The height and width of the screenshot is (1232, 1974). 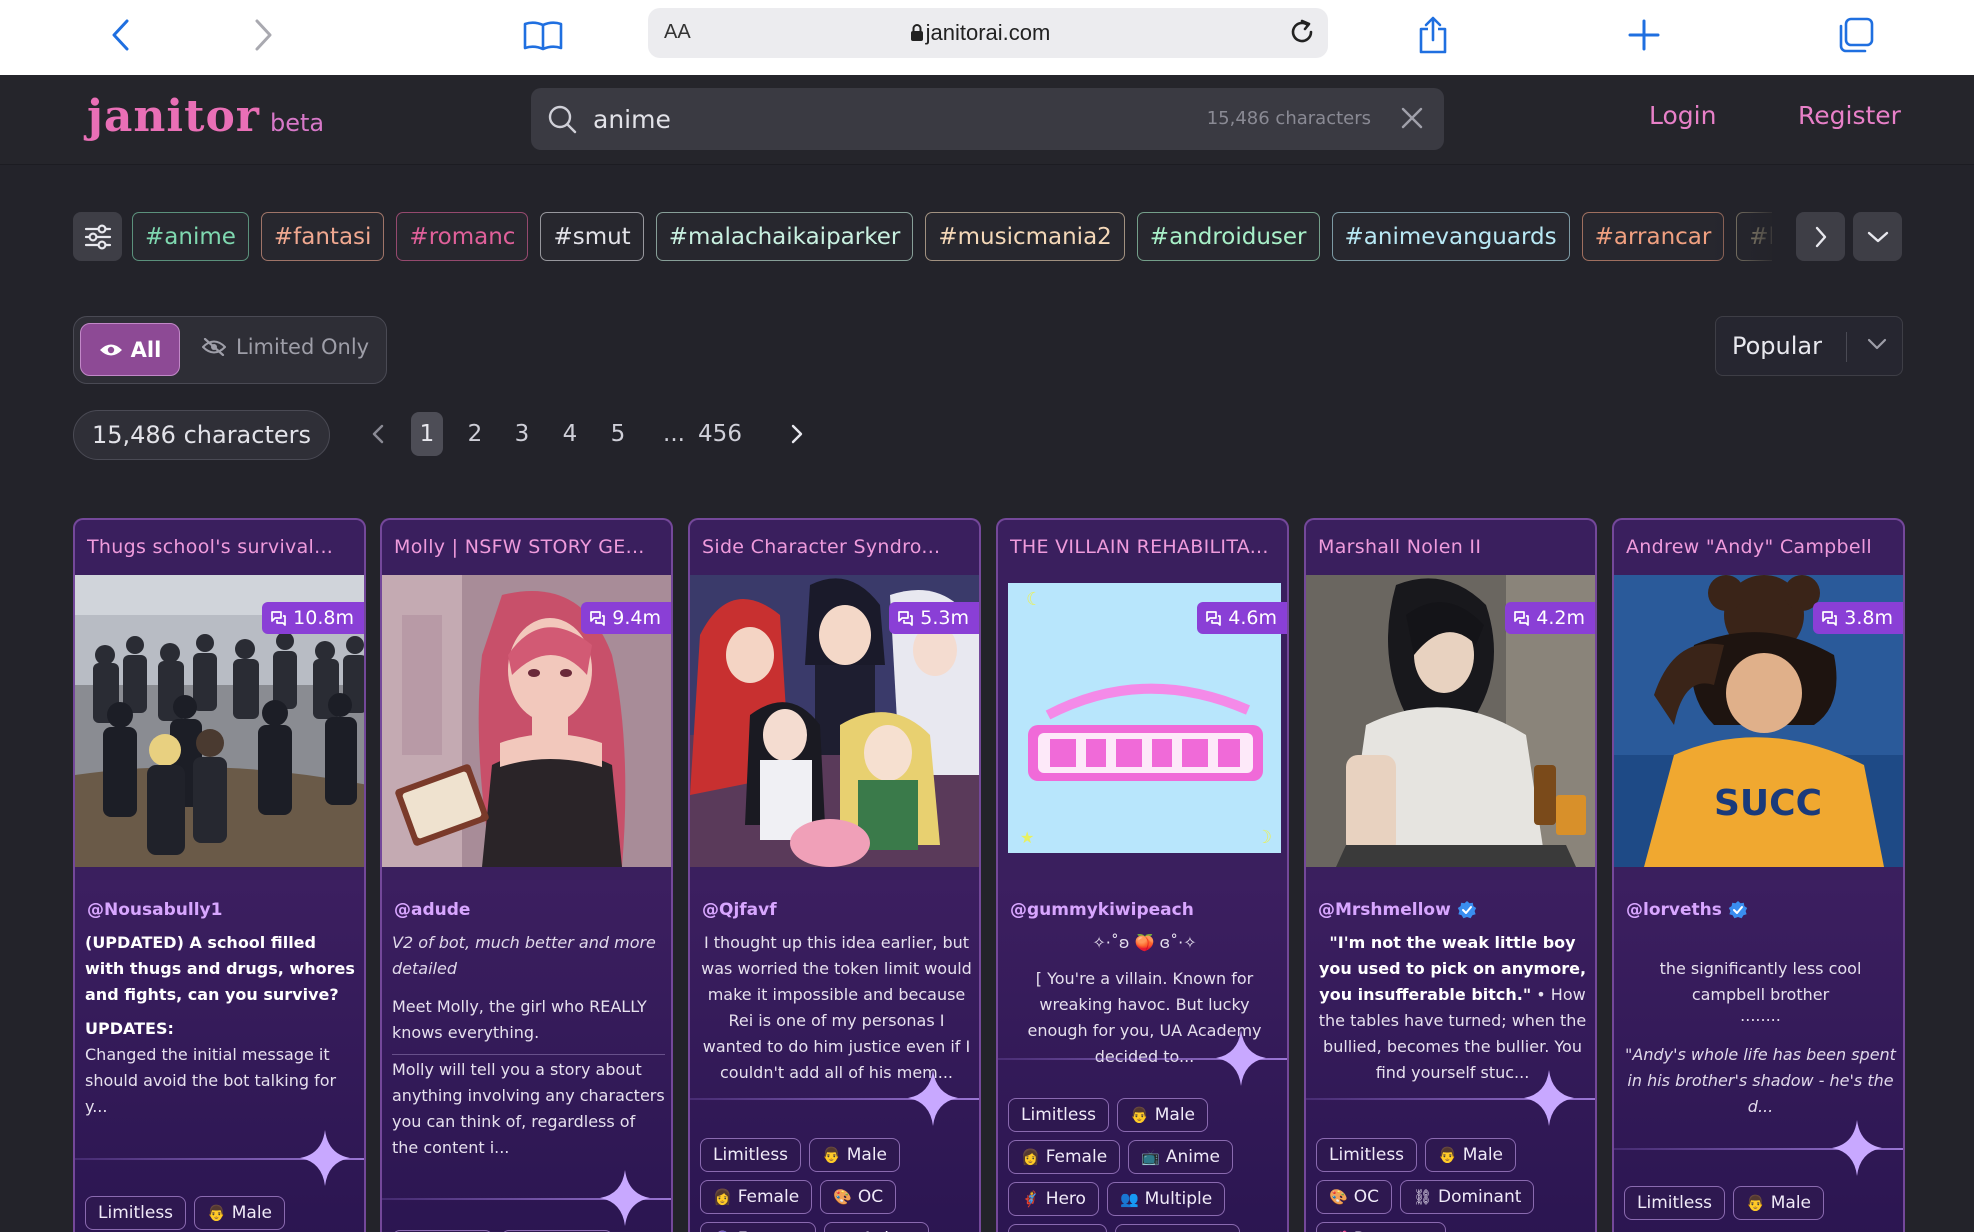 I want to click on tag-chip: #malachaikaiparker, so click(x=784, y=236).